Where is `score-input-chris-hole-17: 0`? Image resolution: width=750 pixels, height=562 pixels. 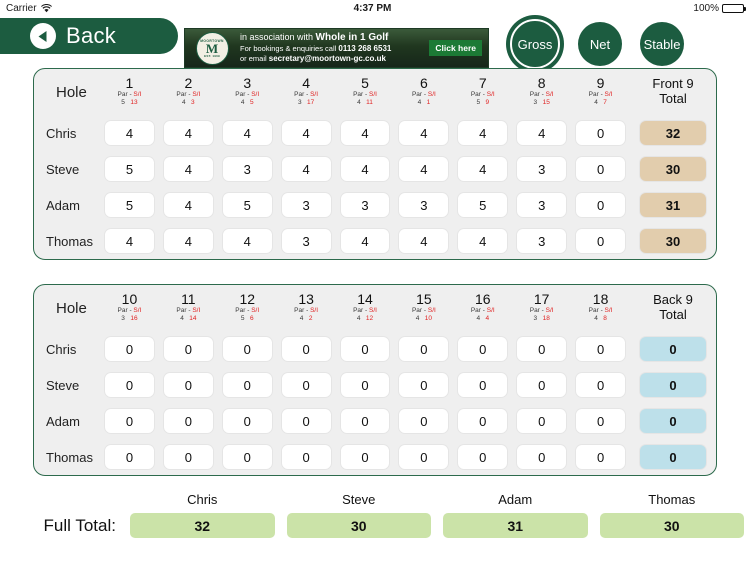 score-input-chris-hole-17: 0 is located at coordinates (542, 349).